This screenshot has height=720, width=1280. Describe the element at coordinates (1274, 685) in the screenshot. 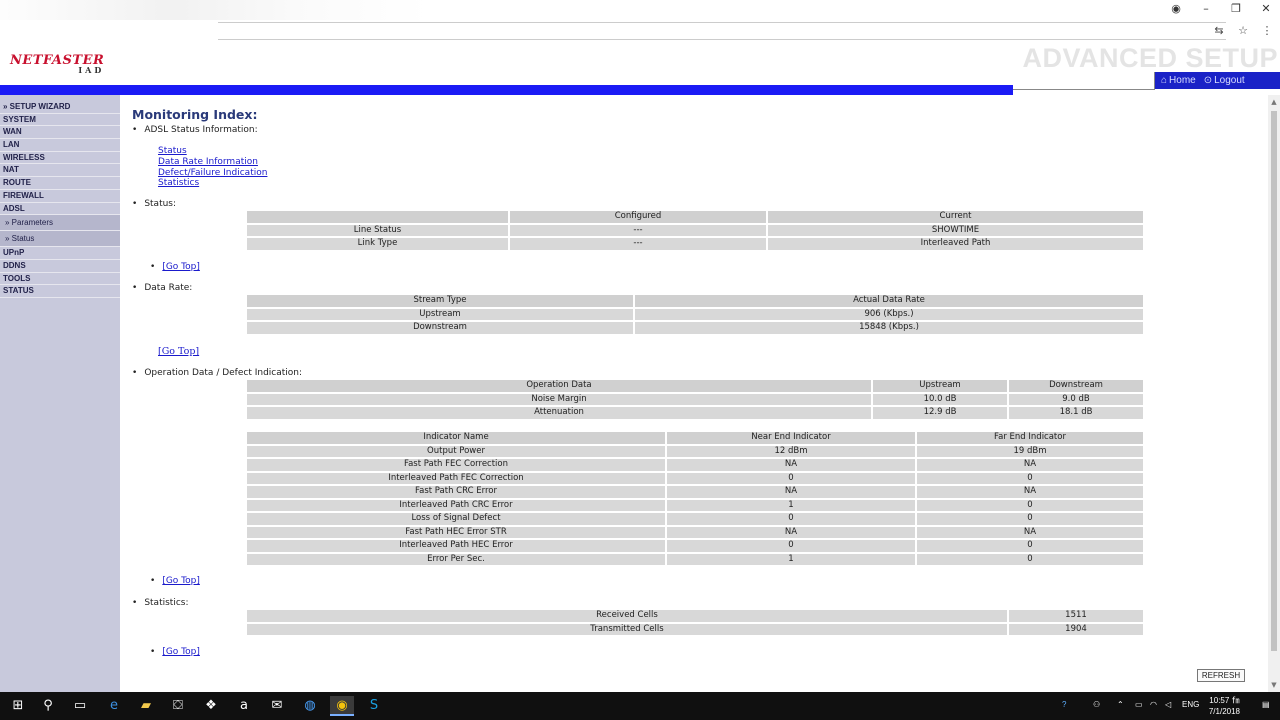

I see `scroll-down-icon: ▼` at that location.